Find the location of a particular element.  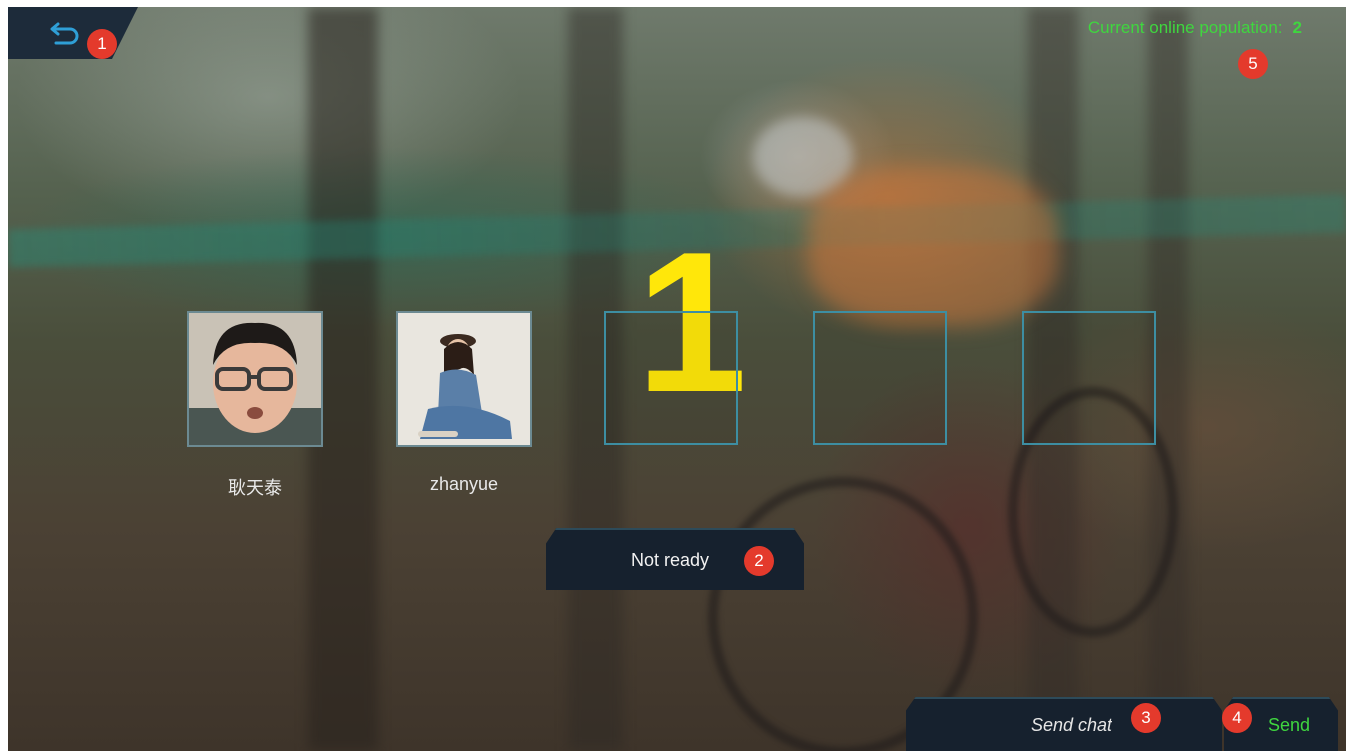

chat-input-box is located at coordinates (1064, 724).